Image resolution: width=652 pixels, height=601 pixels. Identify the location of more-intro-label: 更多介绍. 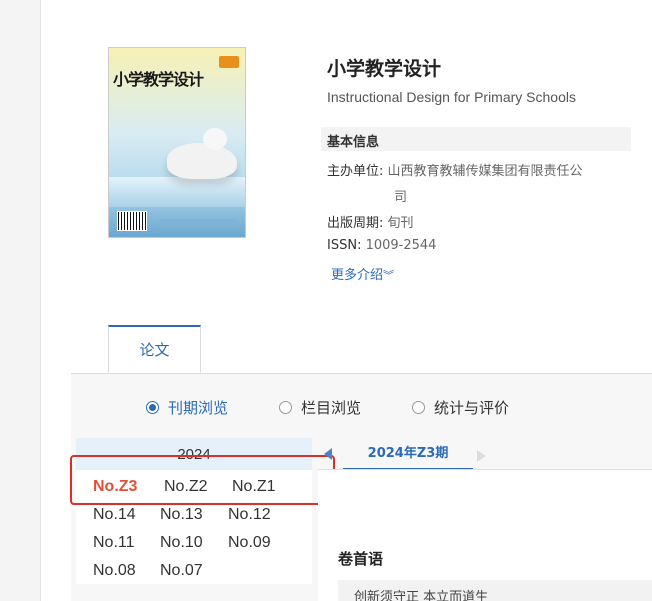
(357, 275).